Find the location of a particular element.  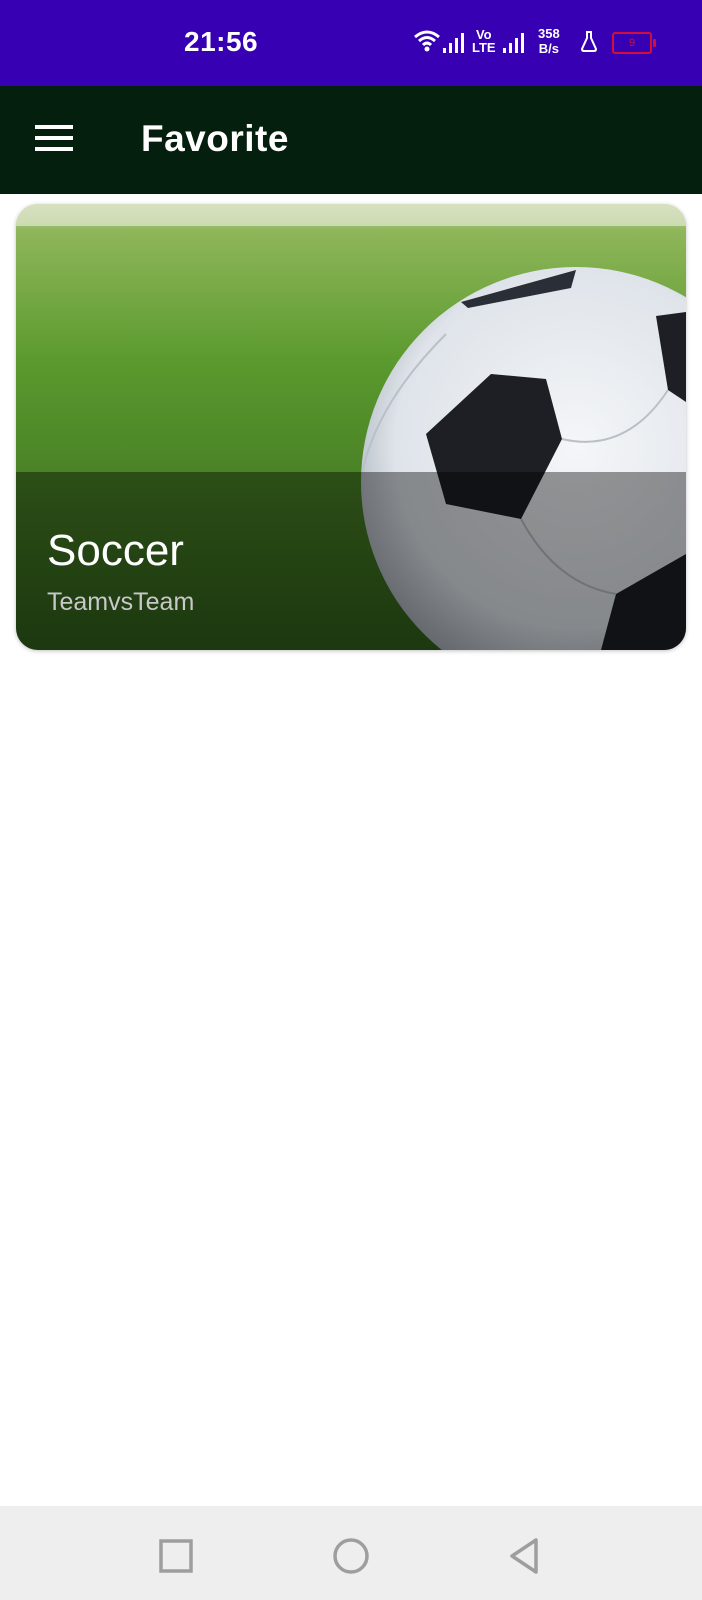

hamburger-menu-icon is located at coordinates (54, 140).